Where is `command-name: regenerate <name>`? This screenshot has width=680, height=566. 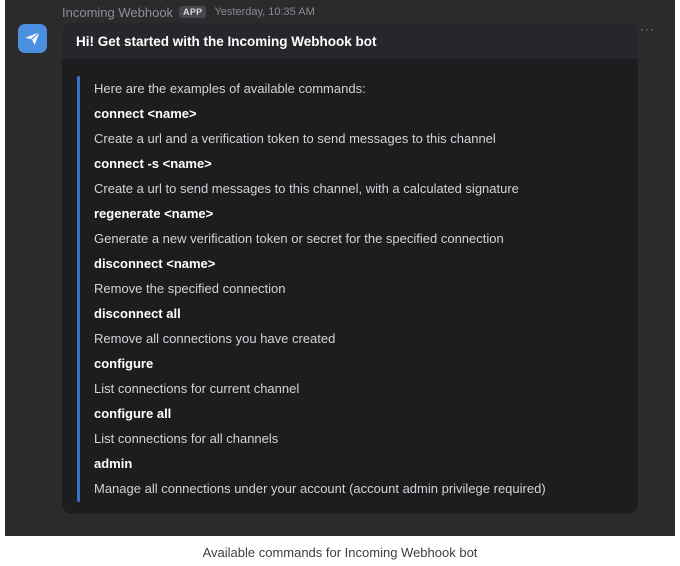
command-name: regenerate <name> is located at coordinates (154, 213).